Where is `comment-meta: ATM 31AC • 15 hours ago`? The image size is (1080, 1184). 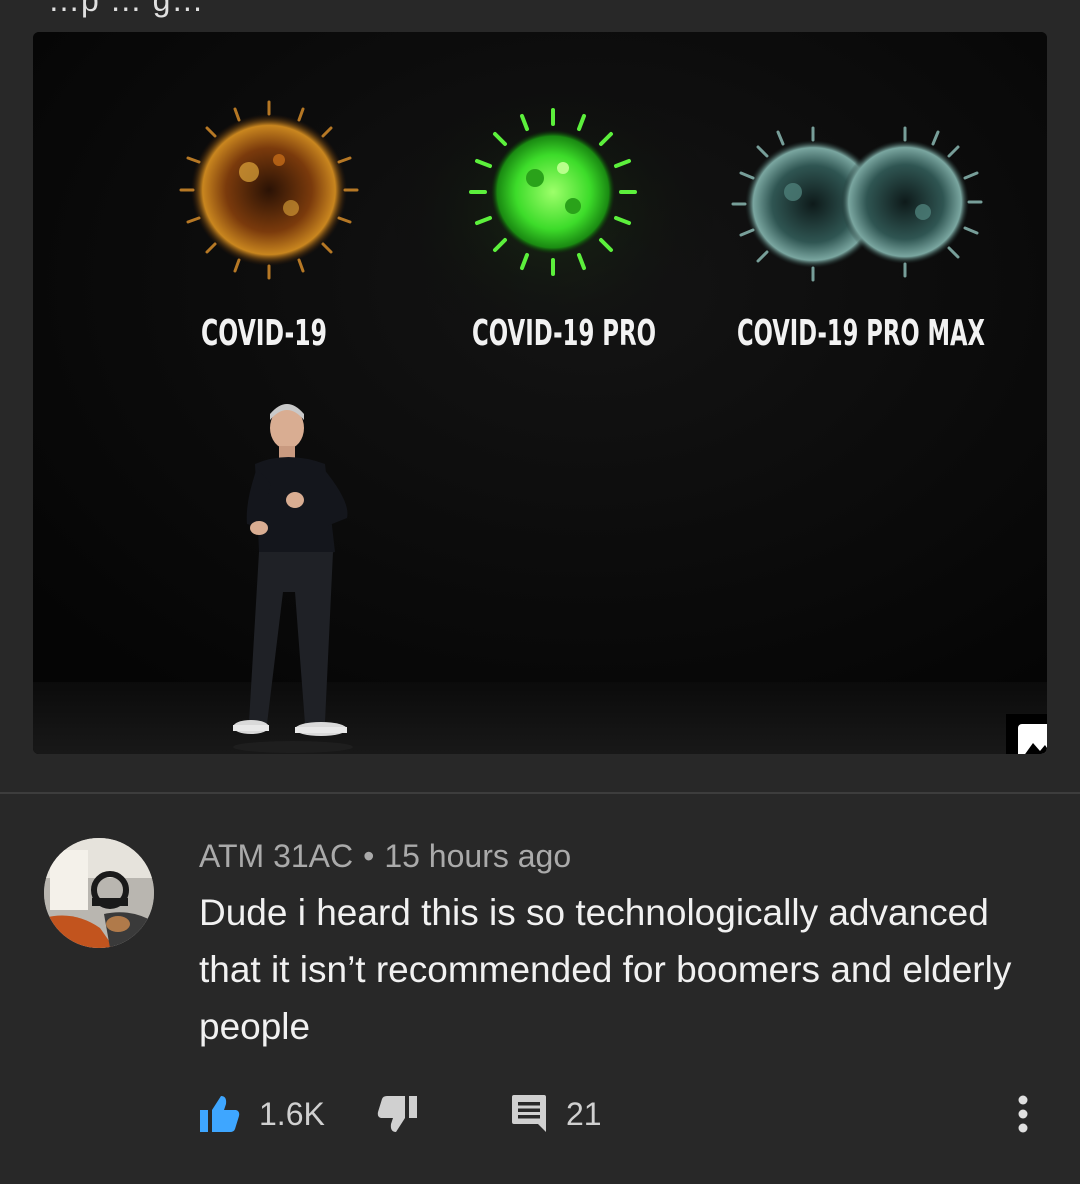
comment-meta: ATM 31AC • 15 hours ago is located at coordinates (385, 856).